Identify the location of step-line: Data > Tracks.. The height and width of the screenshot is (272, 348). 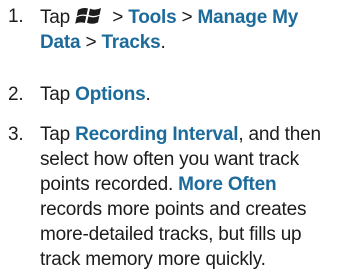
(190, 42).